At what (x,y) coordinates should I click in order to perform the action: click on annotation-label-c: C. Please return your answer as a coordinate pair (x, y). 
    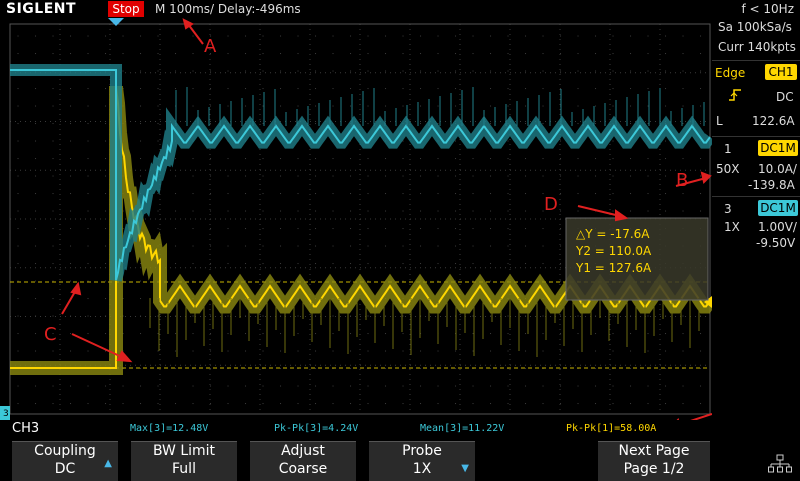
    Looking at the image, I should click on (50, 334).